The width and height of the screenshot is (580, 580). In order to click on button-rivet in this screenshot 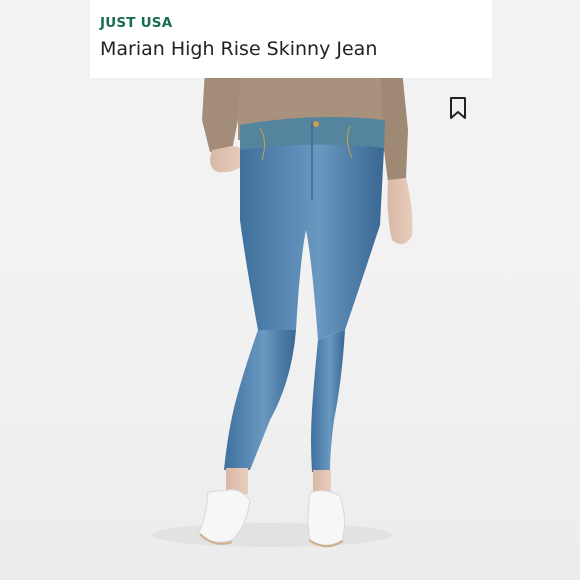, I will do `click(316, 124)`.